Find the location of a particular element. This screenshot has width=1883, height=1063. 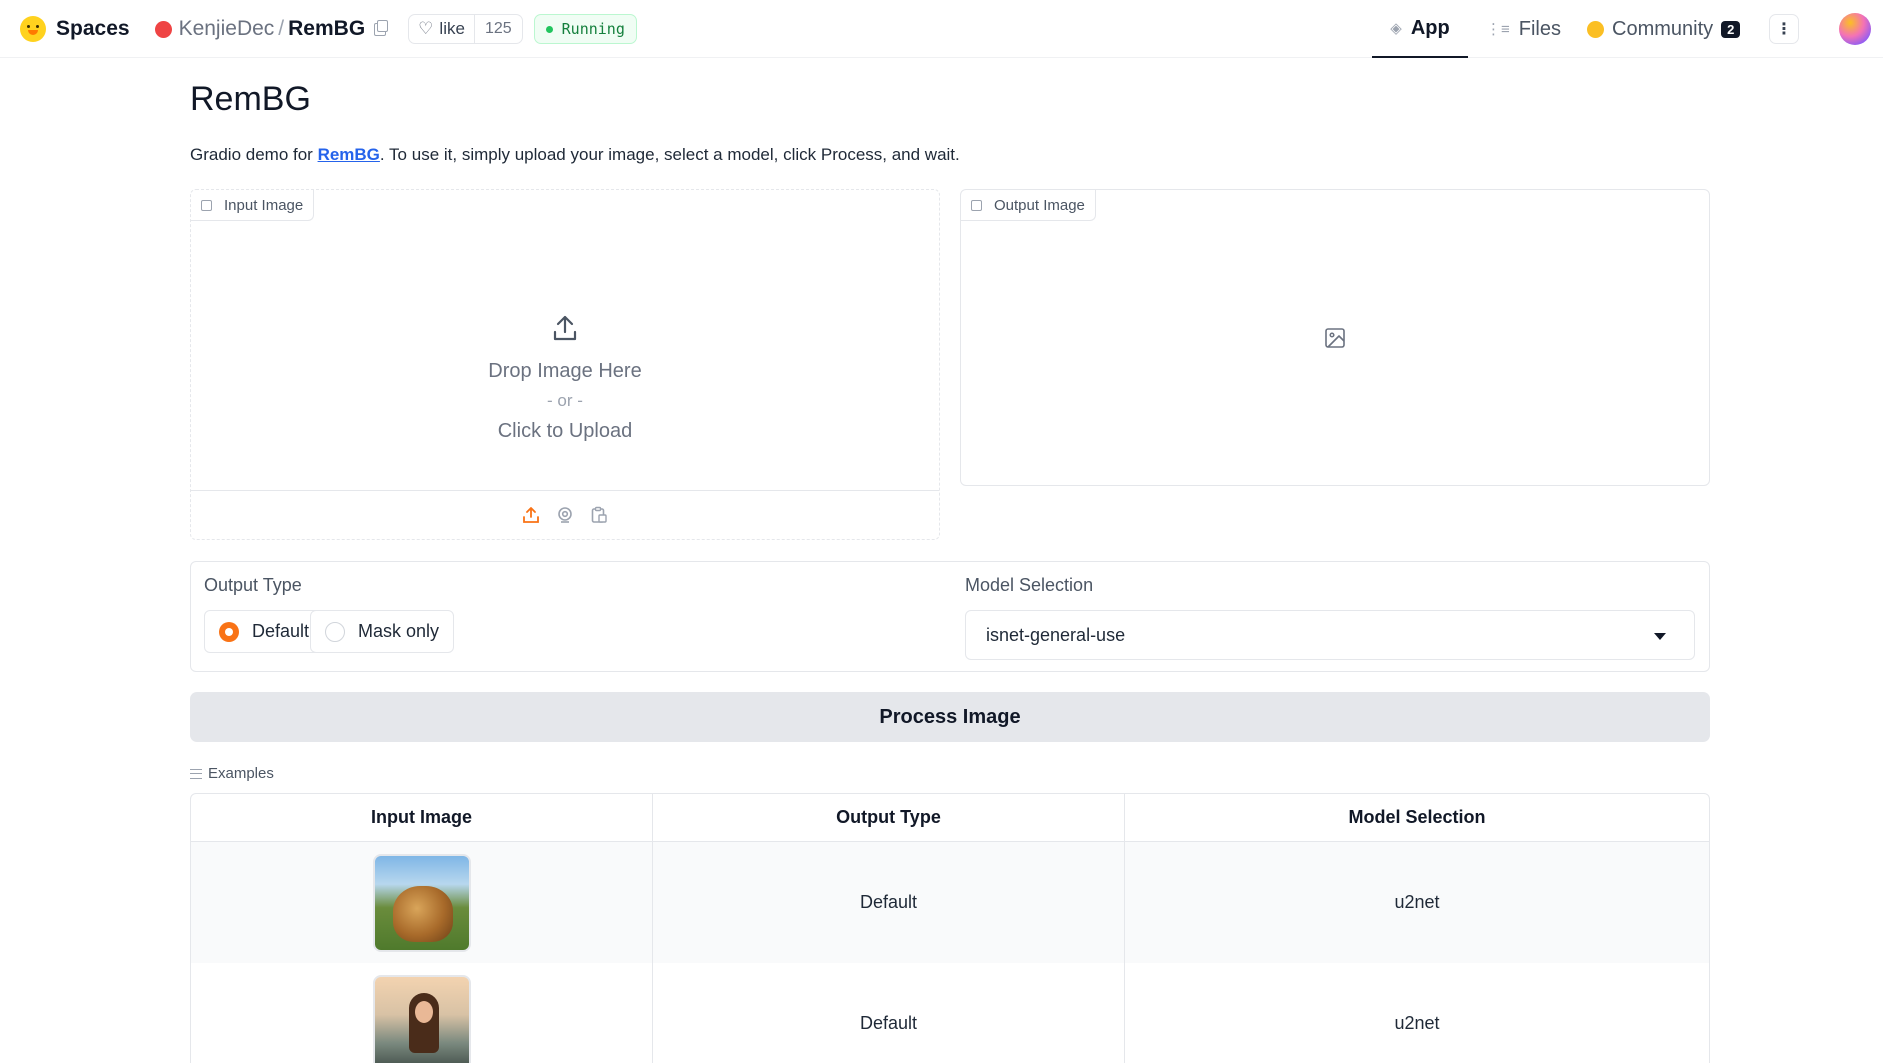

drop-image-text: Drop Image Here is located at coordinates (565, 371).